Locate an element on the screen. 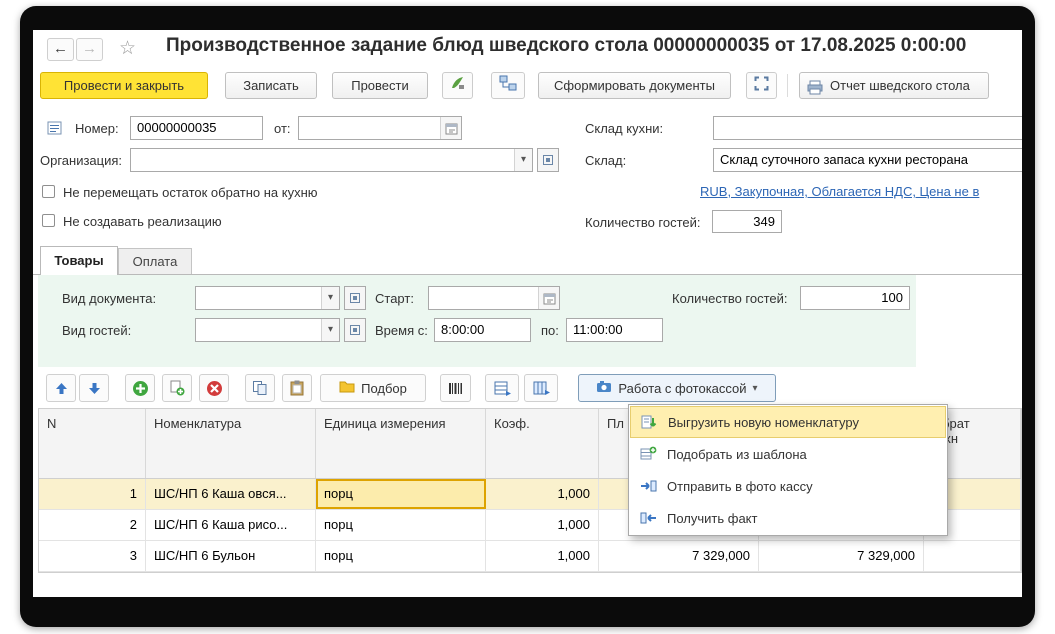  load-table-button is located at coordinates (541, 388).